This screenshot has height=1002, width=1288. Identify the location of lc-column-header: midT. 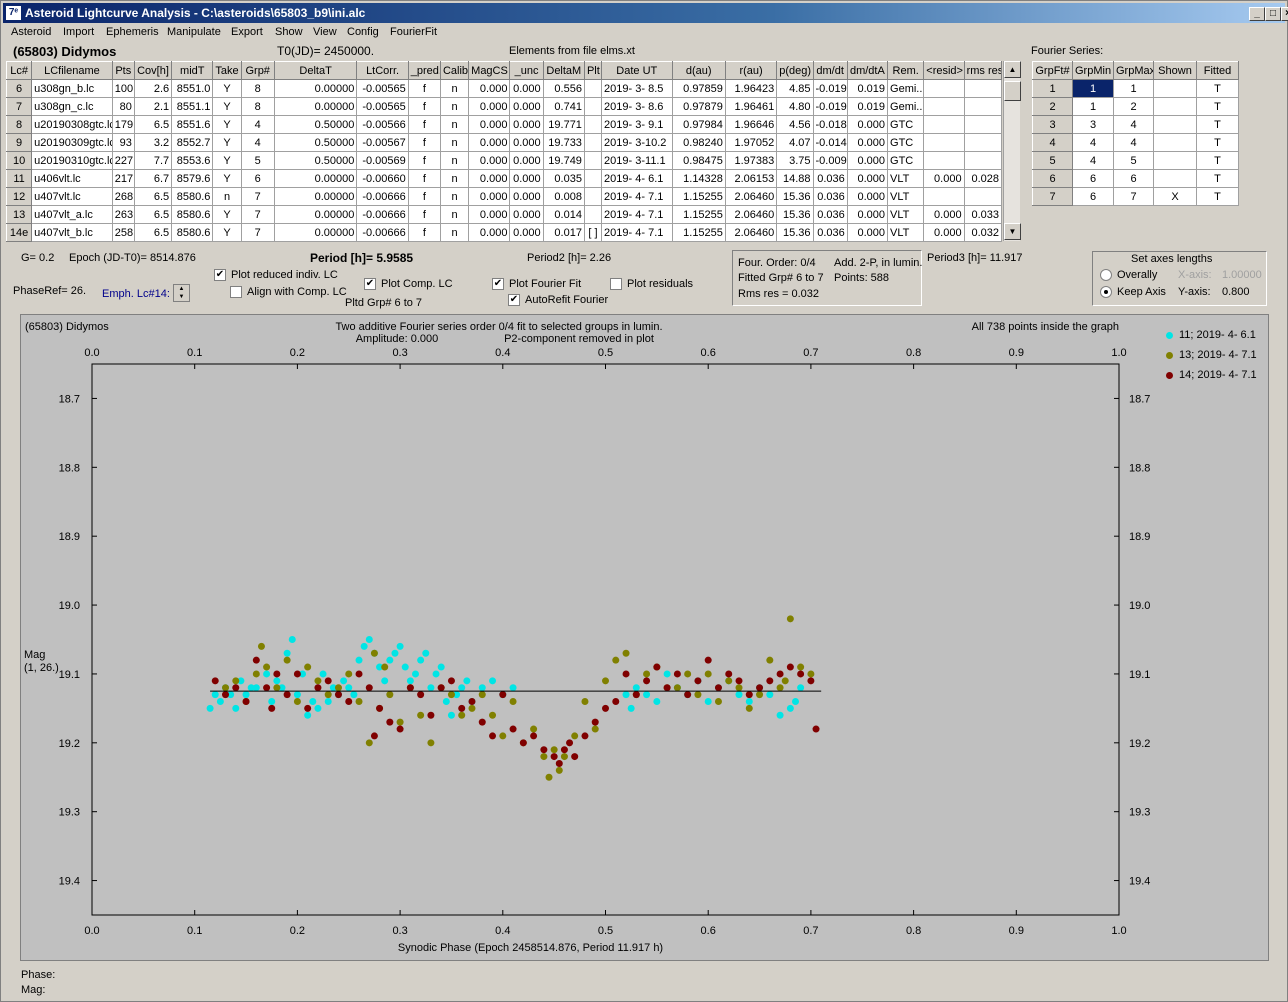
(192, 70).